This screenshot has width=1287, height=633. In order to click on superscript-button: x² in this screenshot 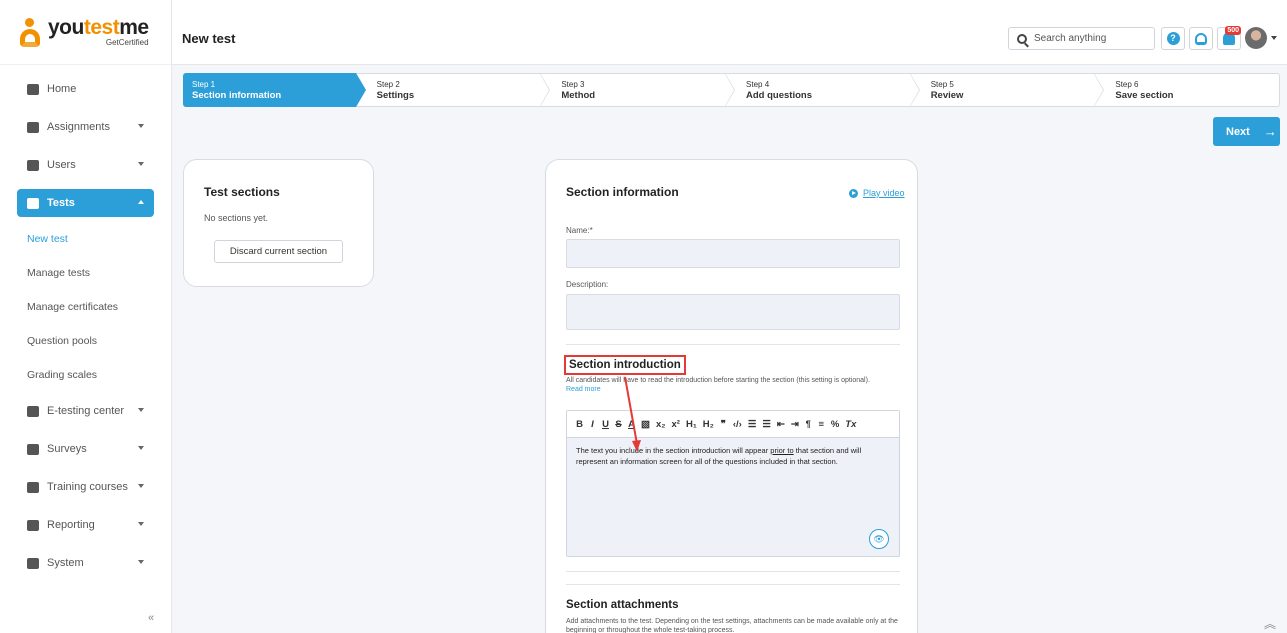, I will do `click(676, 424)`.